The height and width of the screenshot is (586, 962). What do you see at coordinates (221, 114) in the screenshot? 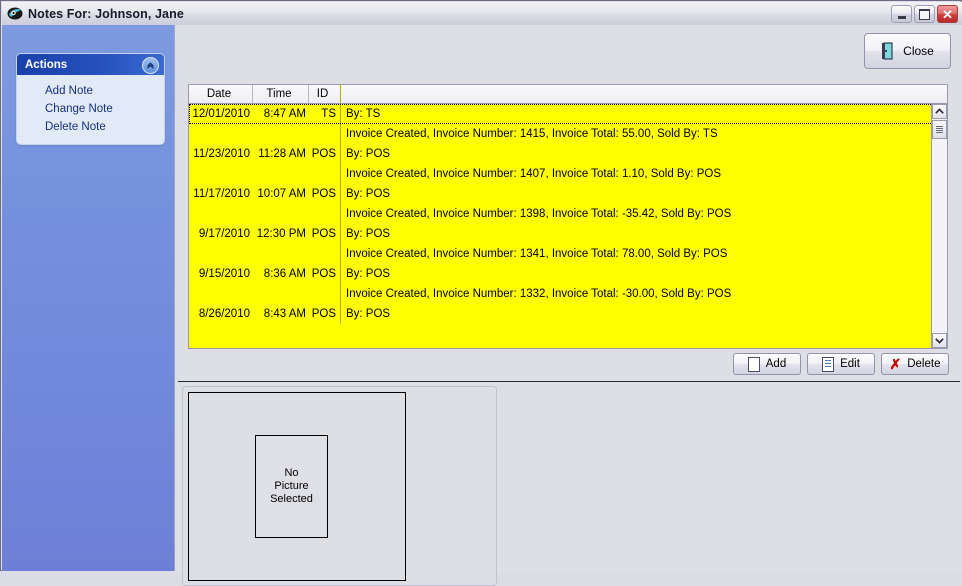
I see `row-cell-date: 12/01/2010` at bounding box center [221, 114].